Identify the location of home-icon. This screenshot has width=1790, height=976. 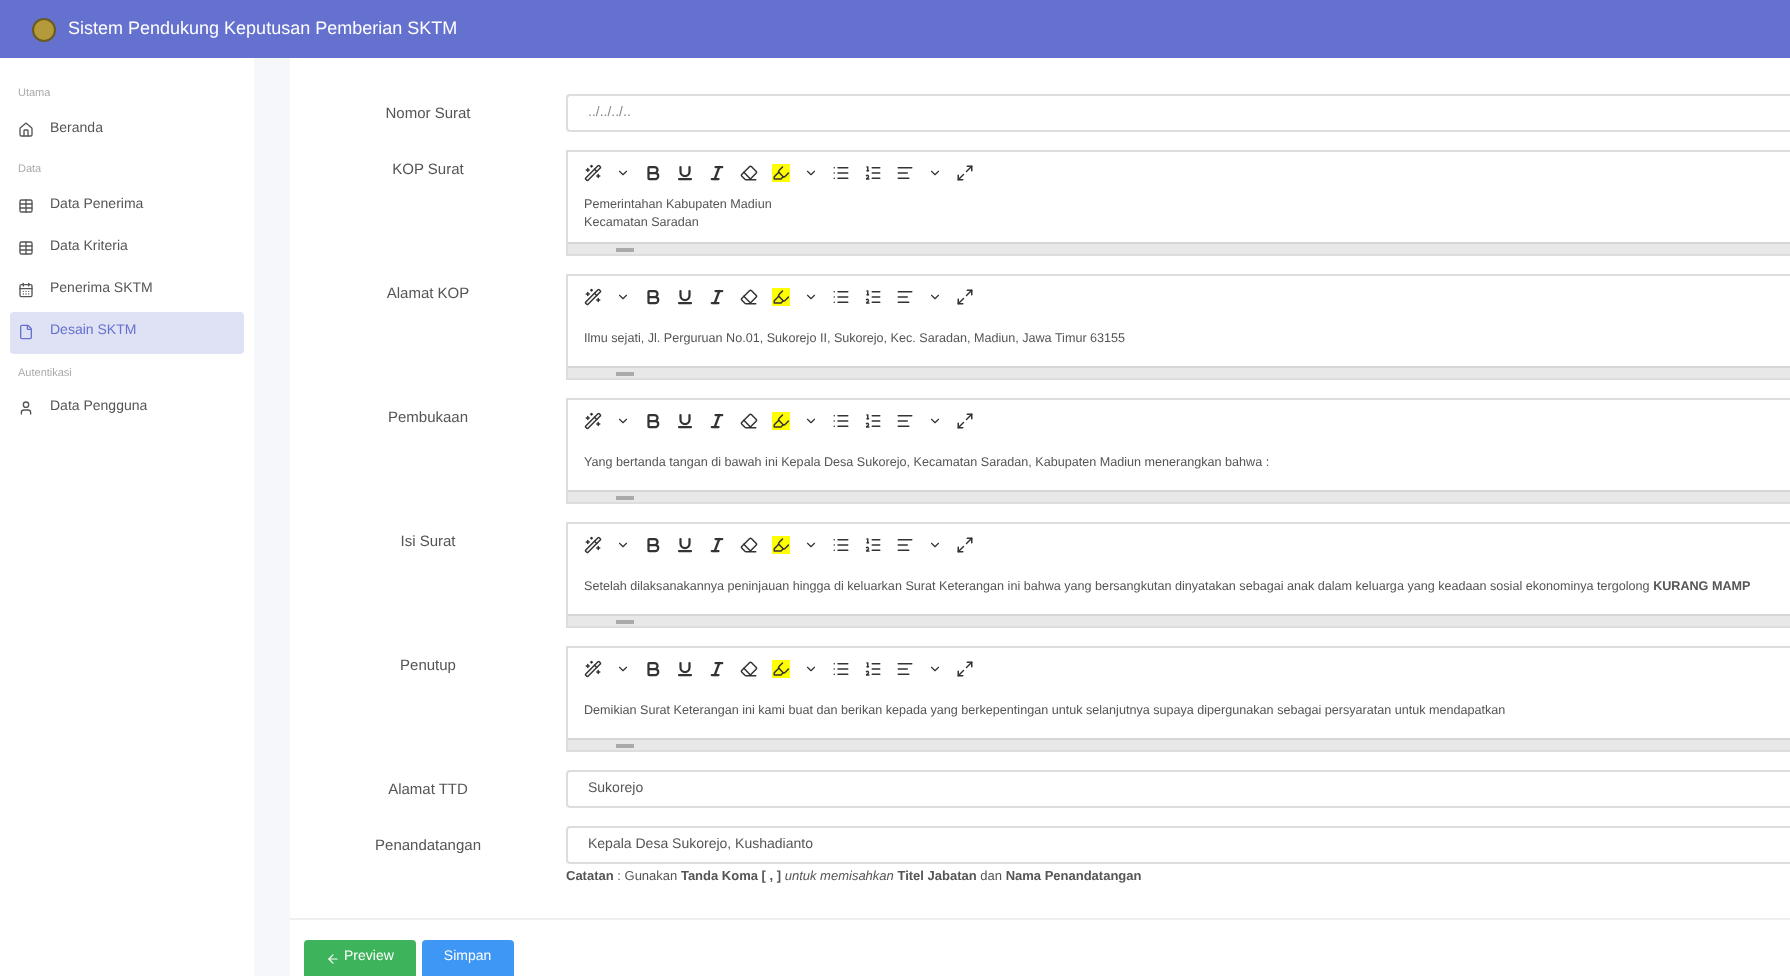
(26, 129).